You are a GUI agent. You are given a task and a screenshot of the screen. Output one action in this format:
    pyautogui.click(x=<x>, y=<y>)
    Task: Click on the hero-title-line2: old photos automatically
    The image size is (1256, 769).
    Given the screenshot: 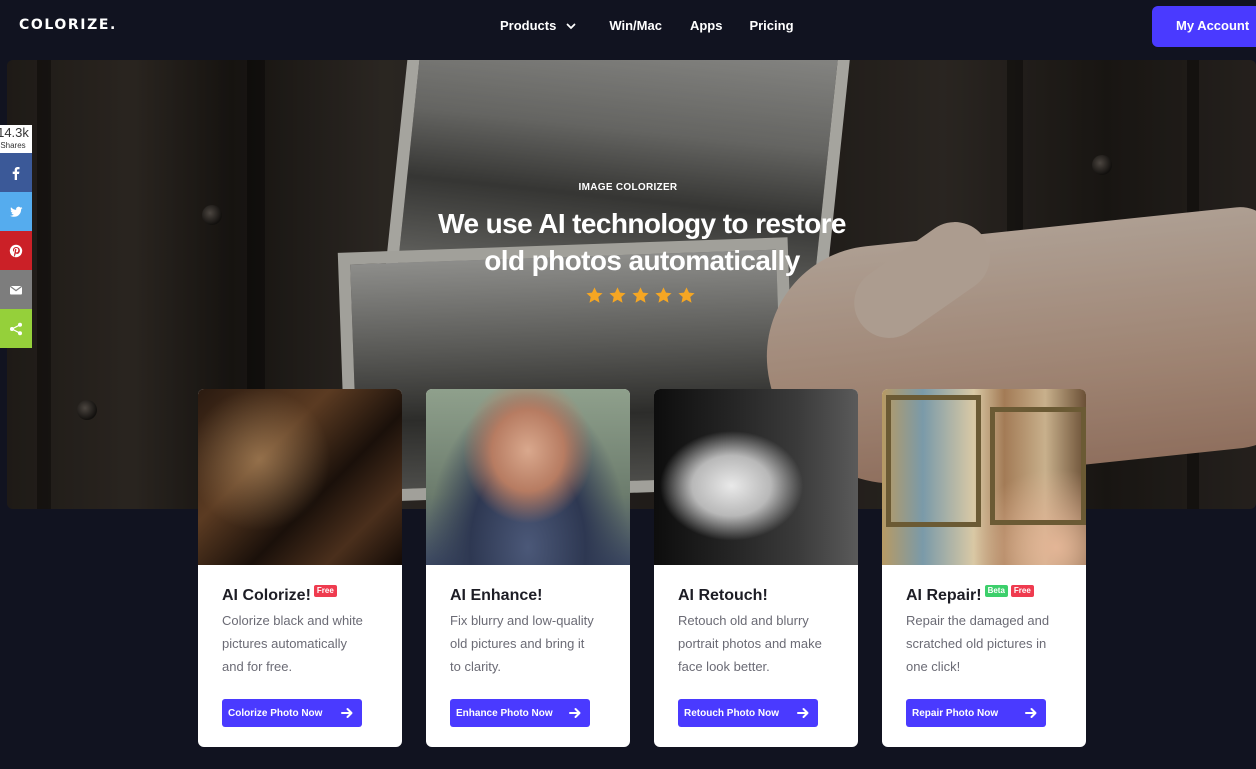 What is the action you would take?
    pyautogui.click(x=642, y=260)
    